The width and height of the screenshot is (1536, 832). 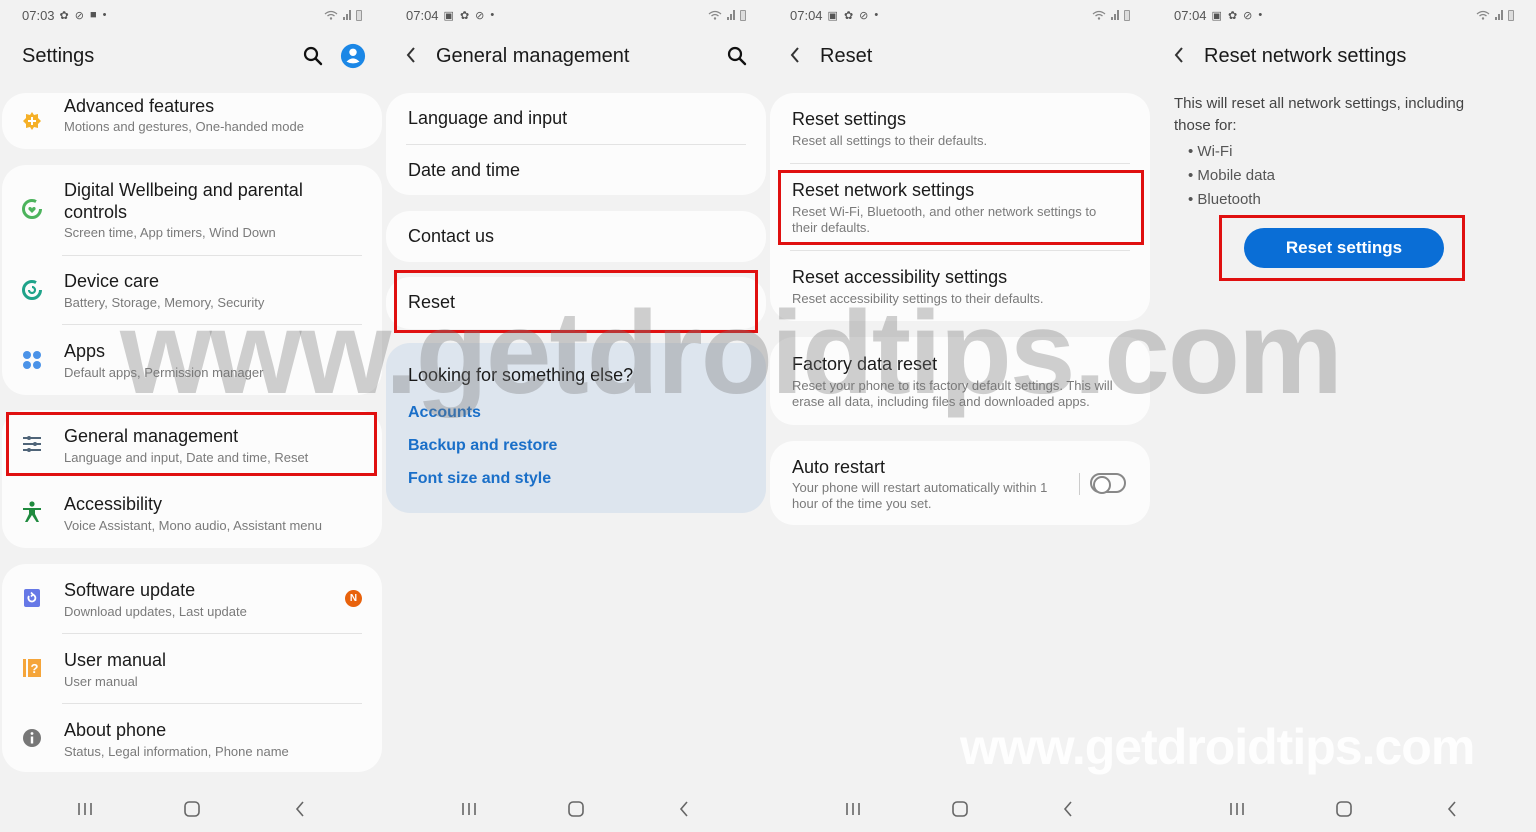 I want to click on suggestion-link-accounts: Accounts, so click(x=444, y=413).